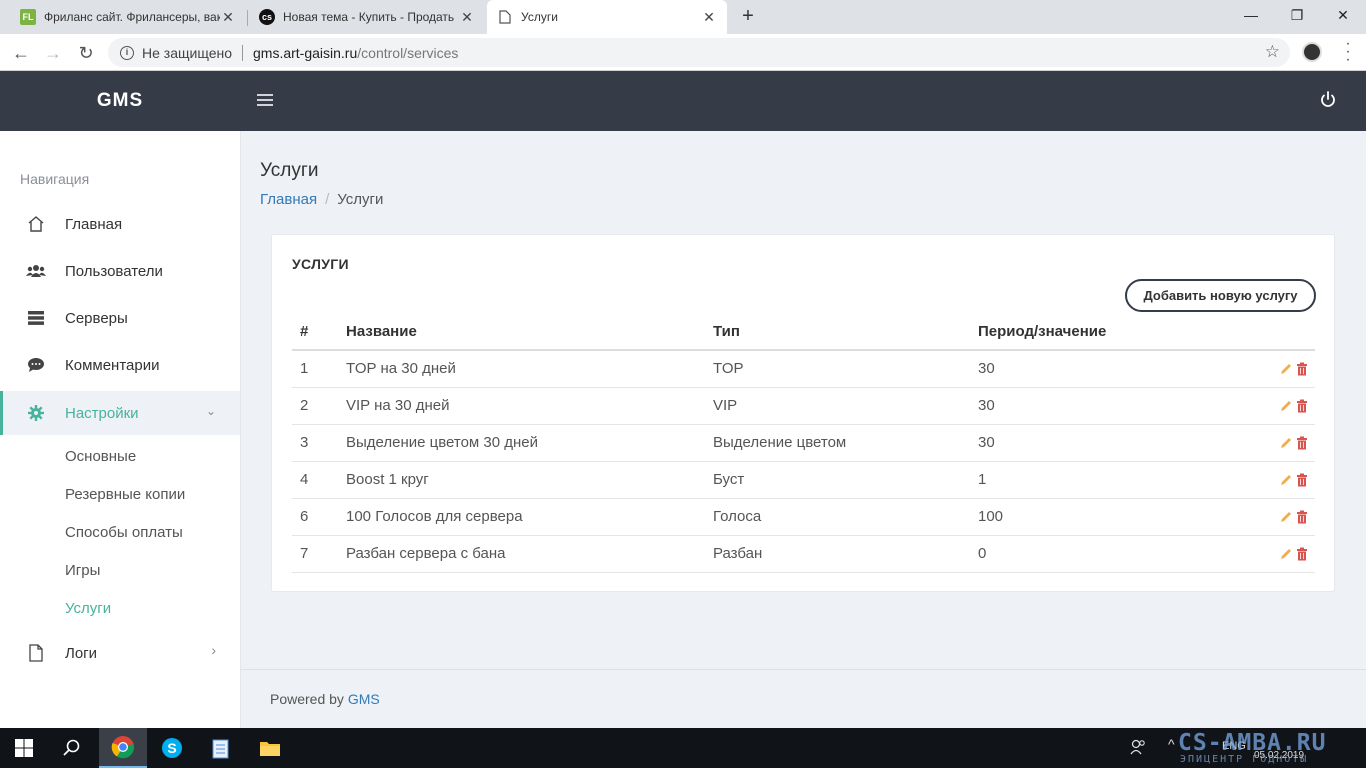 This screenshot has width=1366, height=768. I want to click on brand-logo: GMS, so click(120, 101).